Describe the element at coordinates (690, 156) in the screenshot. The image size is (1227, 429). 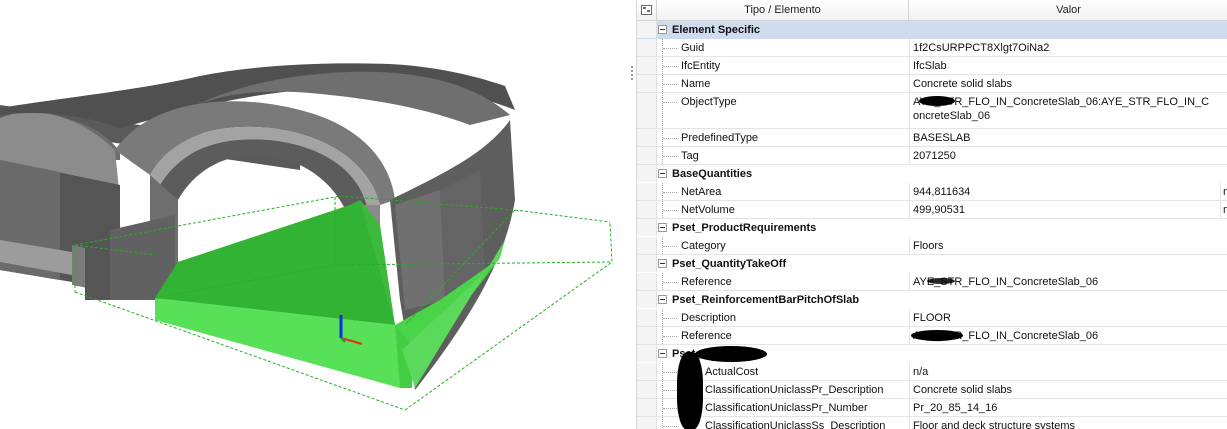
I see `property-name: Tag` at that location.